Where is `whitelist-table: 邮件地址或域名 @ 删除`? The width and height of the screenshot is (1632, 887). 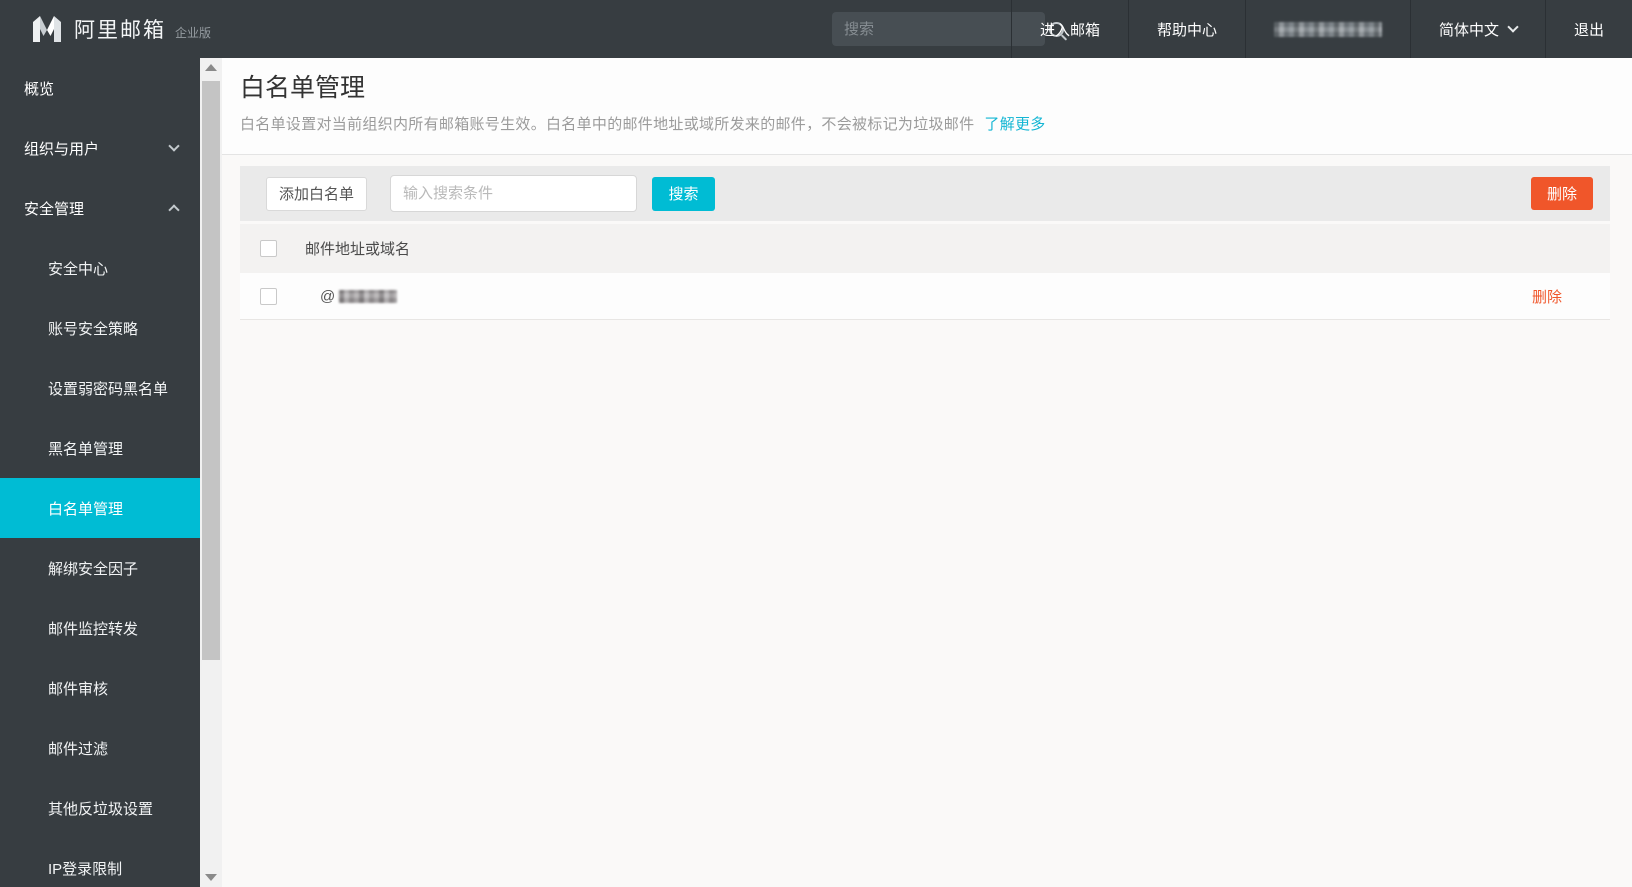
whitelist-table: 邮件地址或域名 @ 删除 is located at coordinates (925, 272).